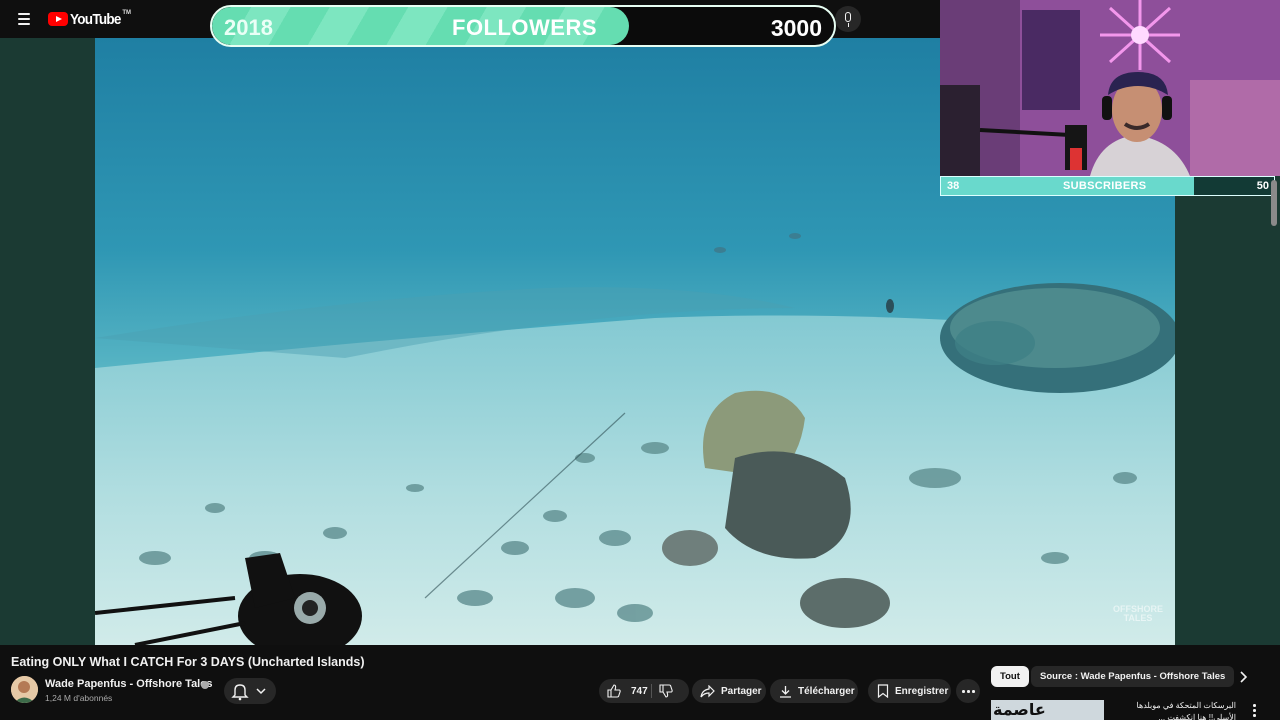 This screenshot has width=1280, height=720. Describe the element at coordinates (968, 691) in the screenshot. I see `more-actions-icon` at that location.